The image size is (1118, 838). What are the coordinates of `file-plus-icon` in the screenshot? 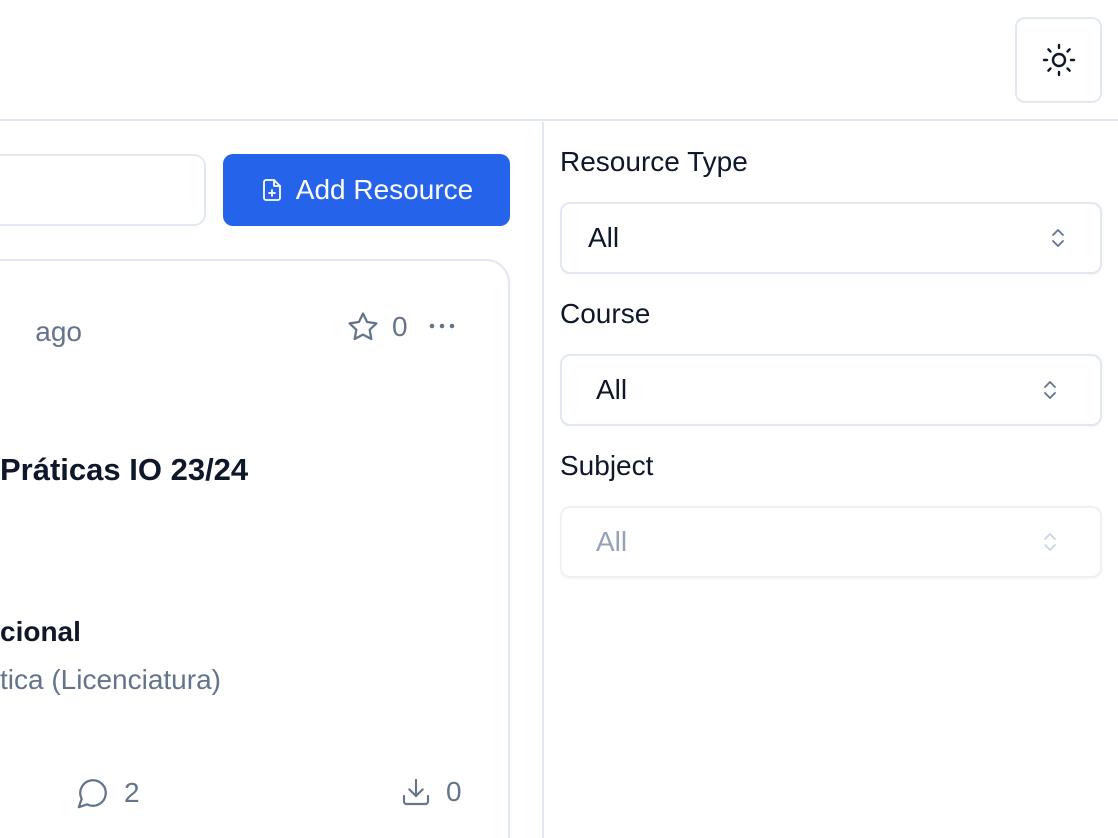 It's located at (272, 190).